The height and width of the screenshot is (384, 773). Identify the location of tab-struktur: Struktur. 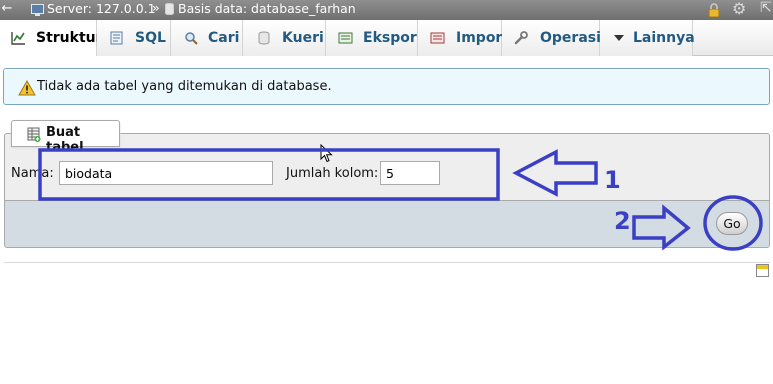
(51, 38).